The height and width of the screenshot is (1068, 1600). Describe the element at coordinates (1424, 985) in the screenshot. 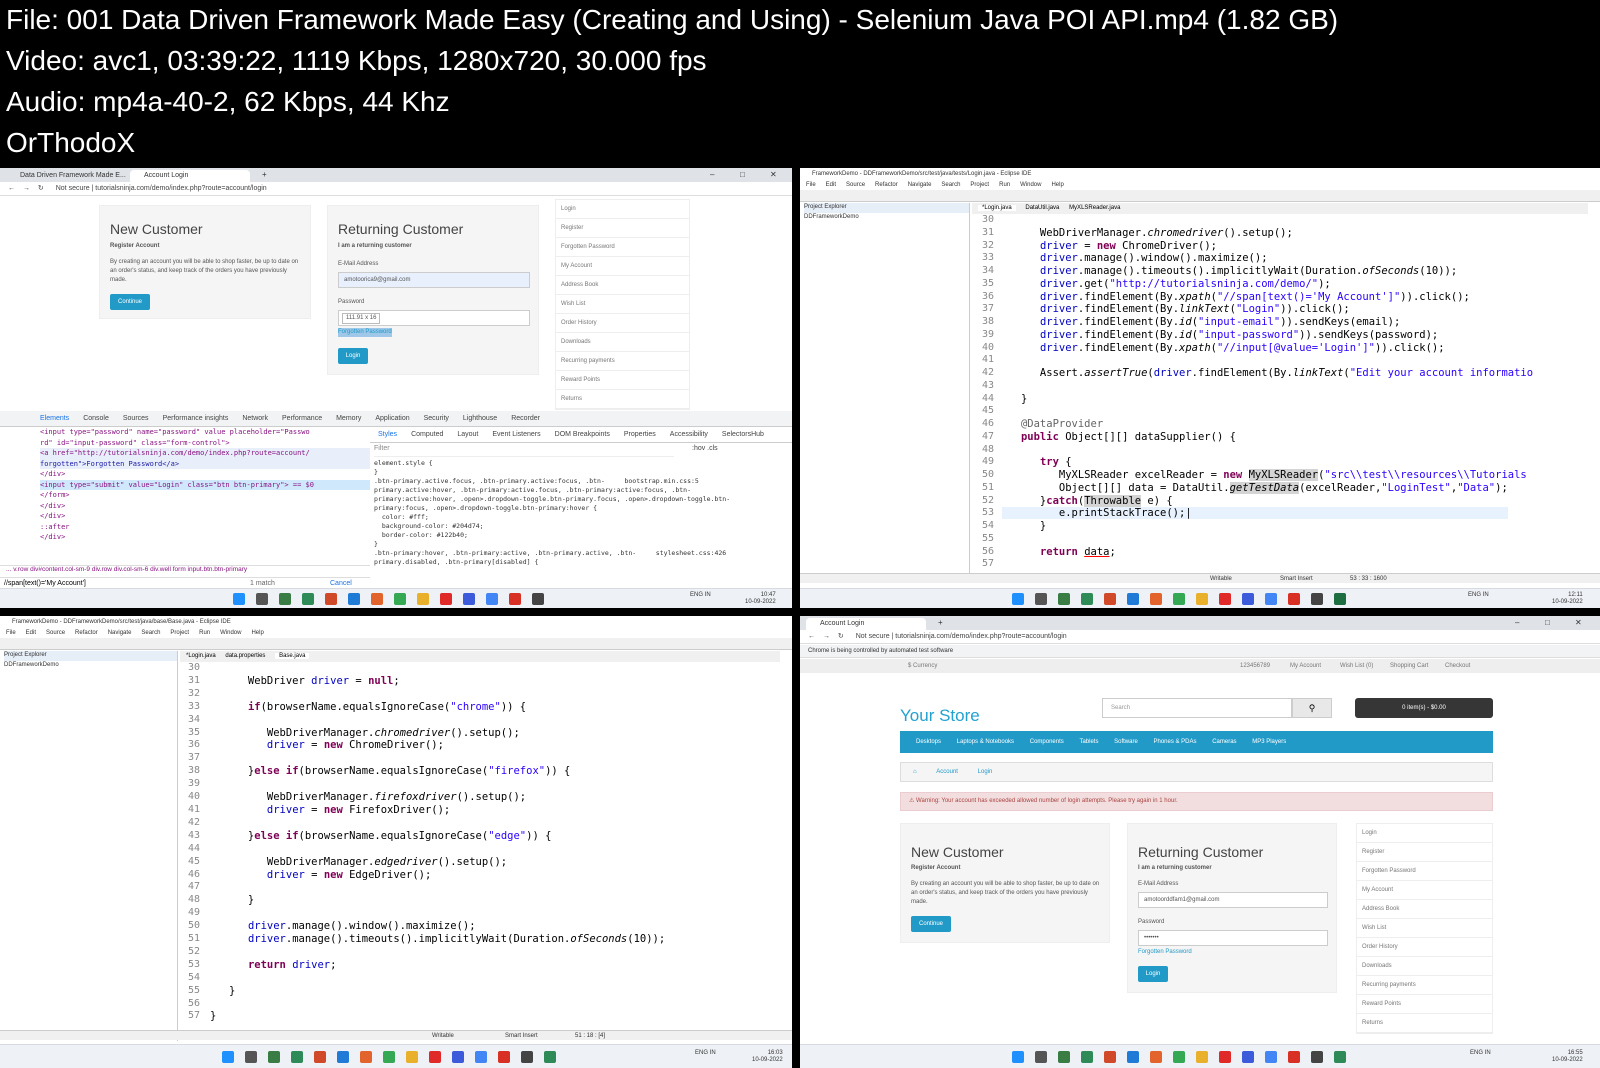

I see `sidebar-item-recurring: Recurring payments` at that location.